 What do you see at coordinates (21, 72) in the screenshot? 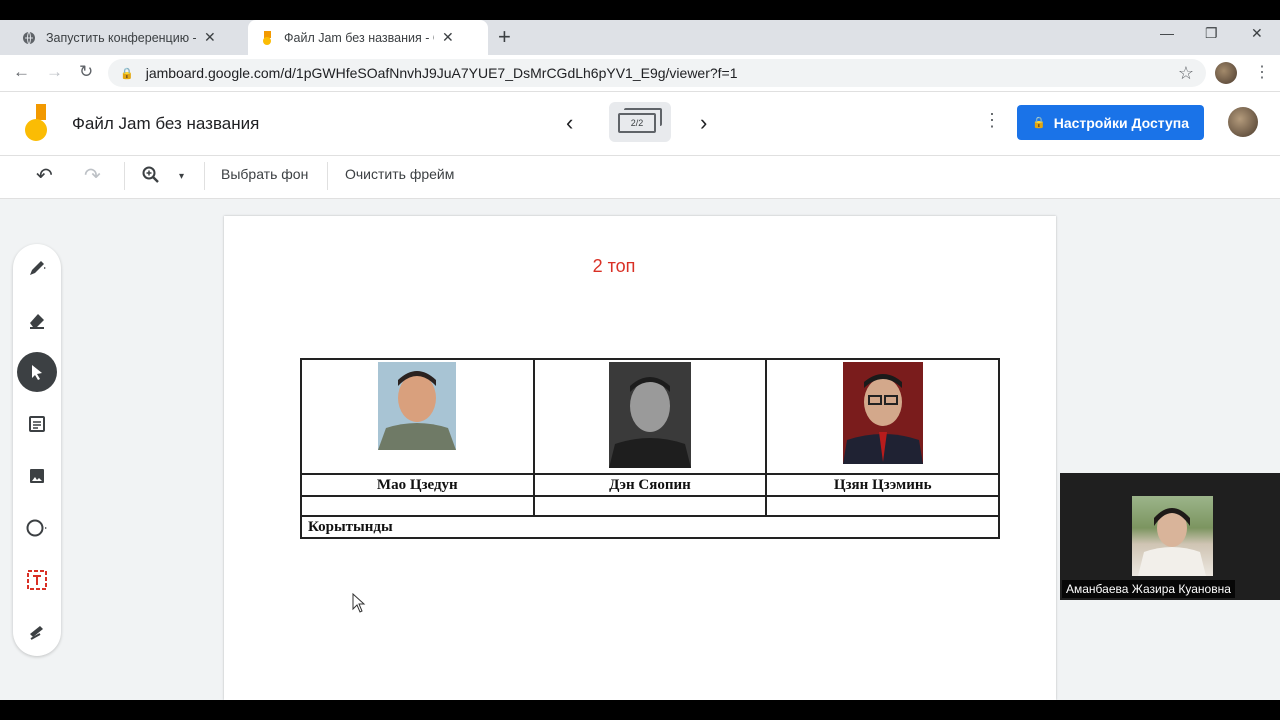
I see `back-button: ←` at bounding box center [21, 72].